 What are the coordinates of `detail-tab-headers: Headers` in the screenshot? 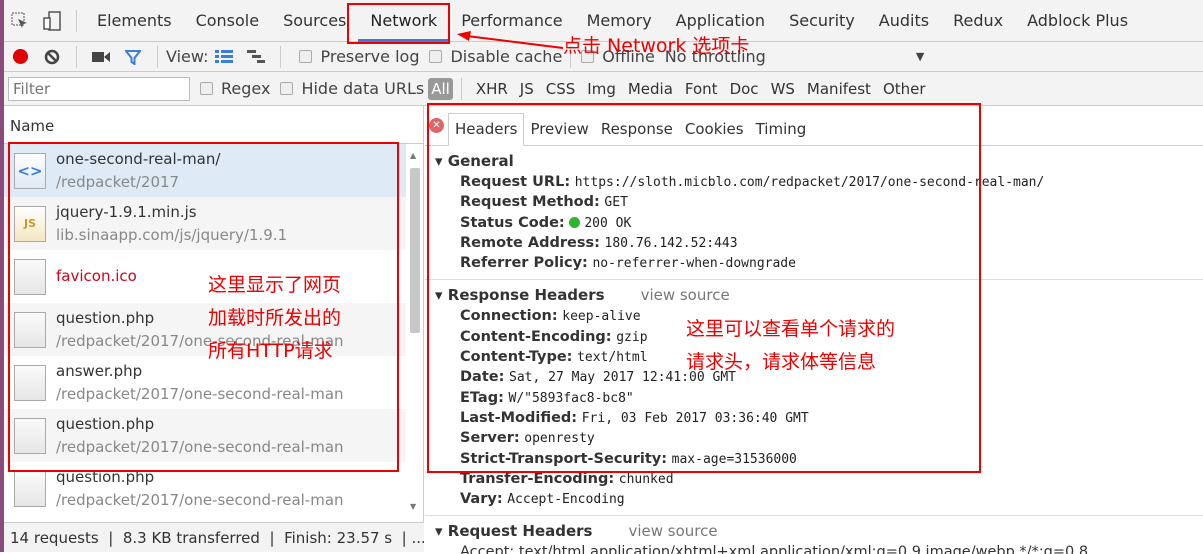 It's located at (486, 129).